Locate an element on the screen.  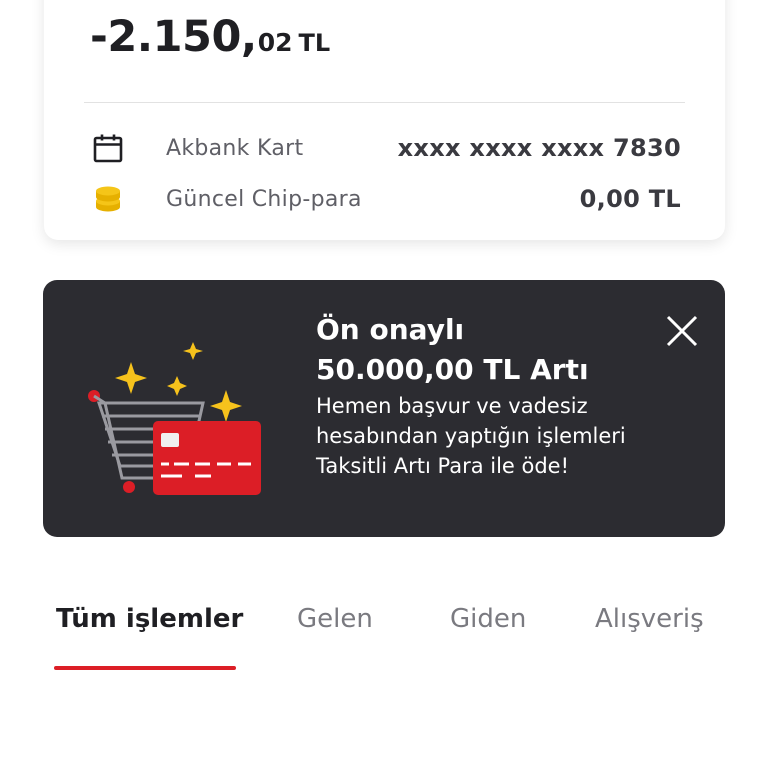
promo-title-line2: 50.000,00 TL Artı is located at coordinates (452, 369).